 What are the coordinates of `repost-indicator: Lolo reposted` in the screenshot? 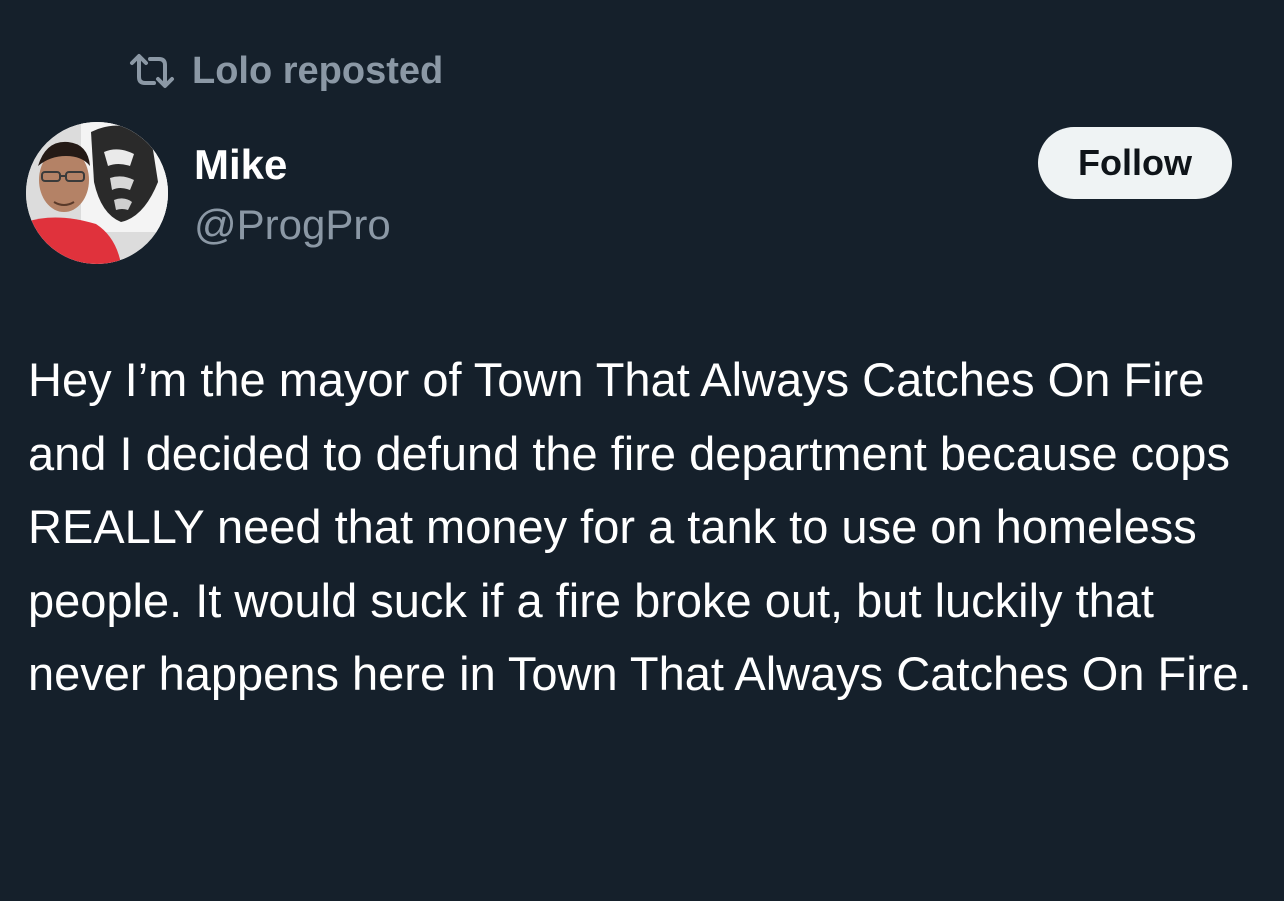 It's located at (285, 71).